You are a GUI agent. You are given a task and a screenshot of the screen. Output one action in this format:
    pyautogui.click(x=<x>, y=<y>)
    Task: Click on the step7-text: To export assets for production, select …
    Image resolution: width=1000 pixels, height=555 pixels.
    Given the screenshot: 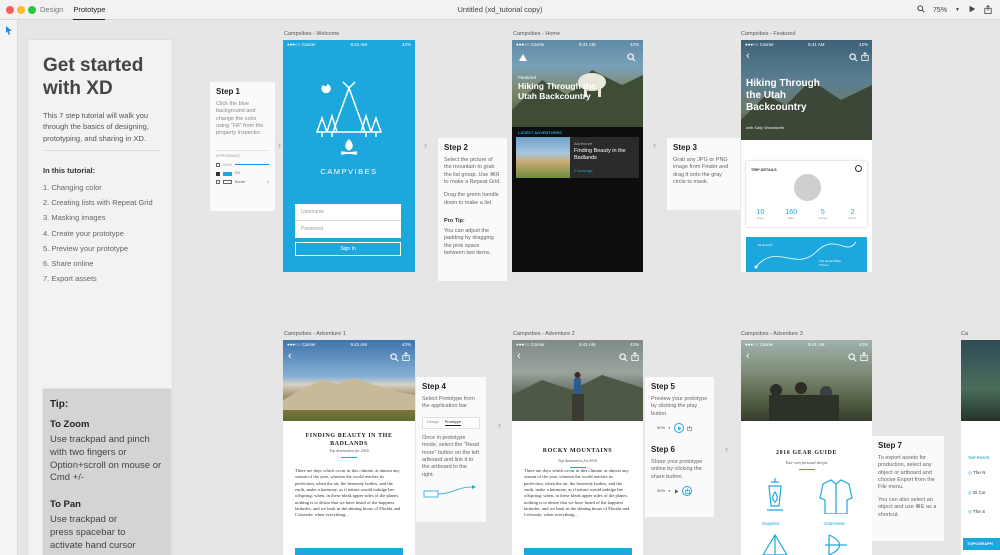 What is the action you would take?
    pyautogui.click(x=906, y=472)
    